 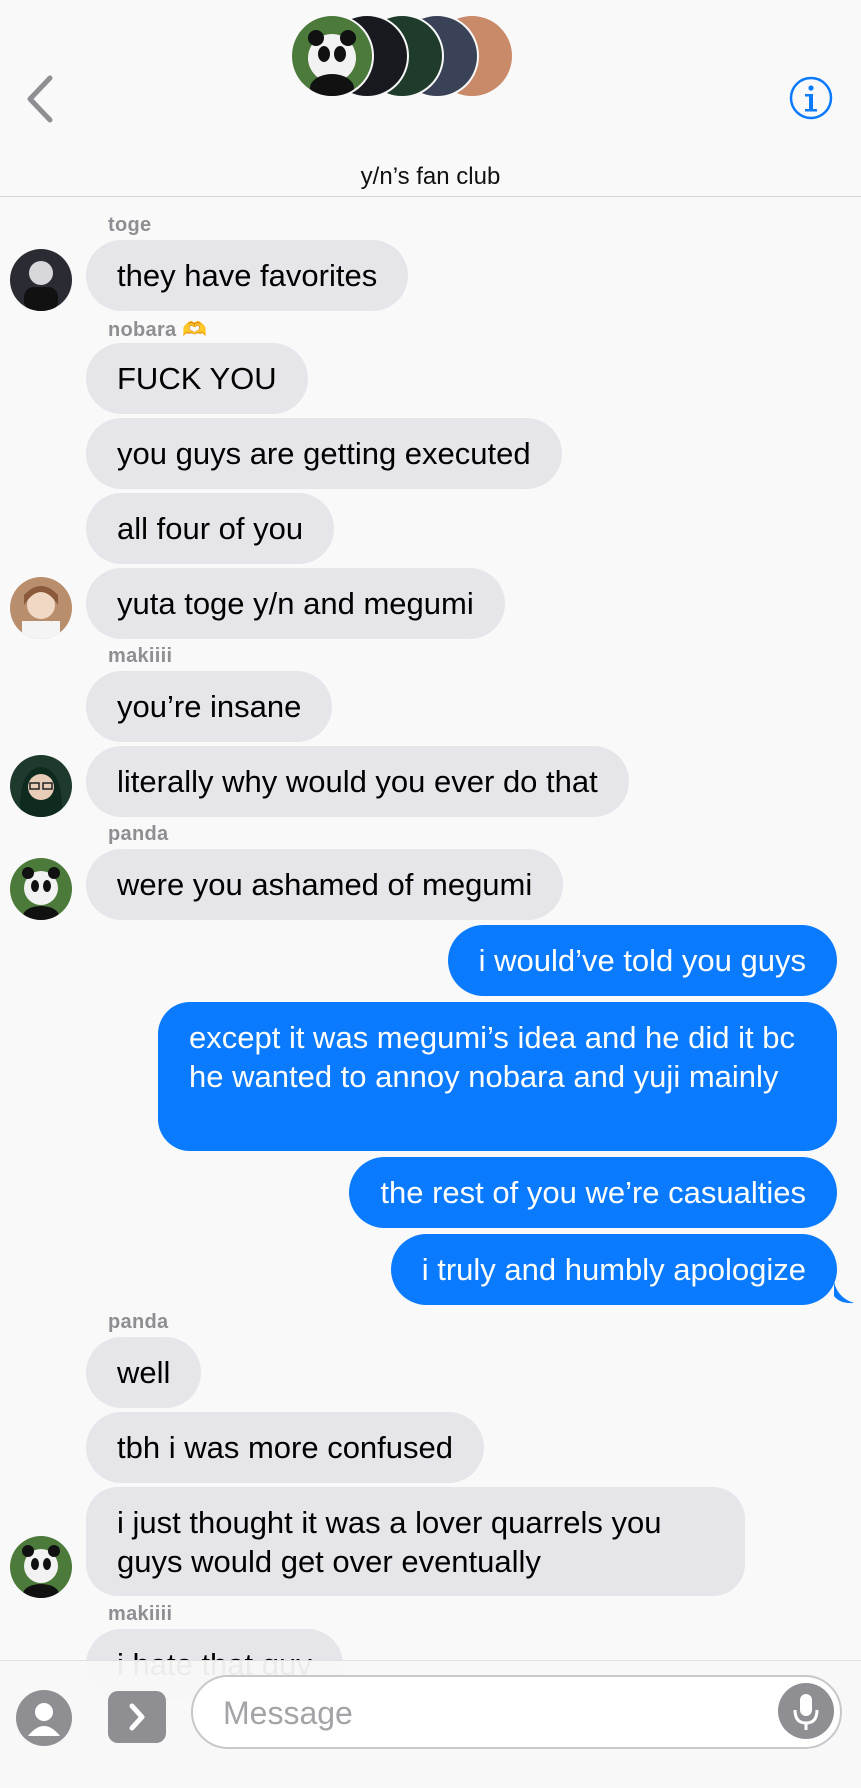 What do you see at coordinates (197, 378) in the screenshot?
I see `message-bubble: FUCK YOU` at bounding box center [197, 378].